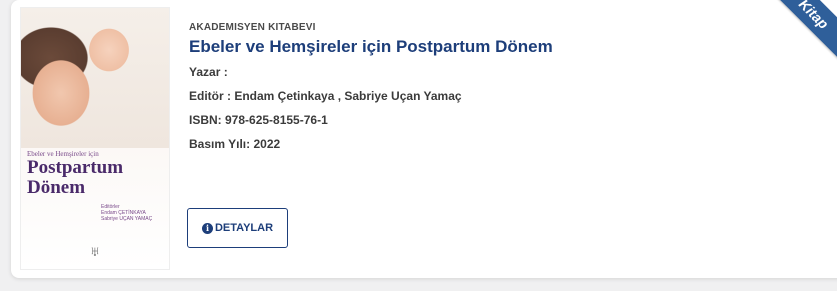  I want to click on publisher-logo-icon: ♅, so click(95, 251).